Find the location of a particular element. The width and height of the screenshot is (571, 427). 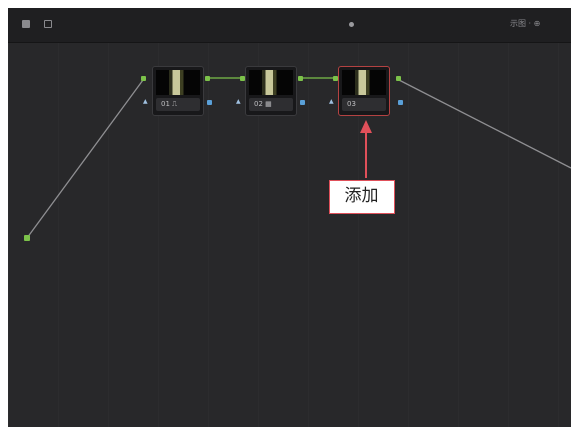

node-01-key-output-port is located at coordinates (209, 102).